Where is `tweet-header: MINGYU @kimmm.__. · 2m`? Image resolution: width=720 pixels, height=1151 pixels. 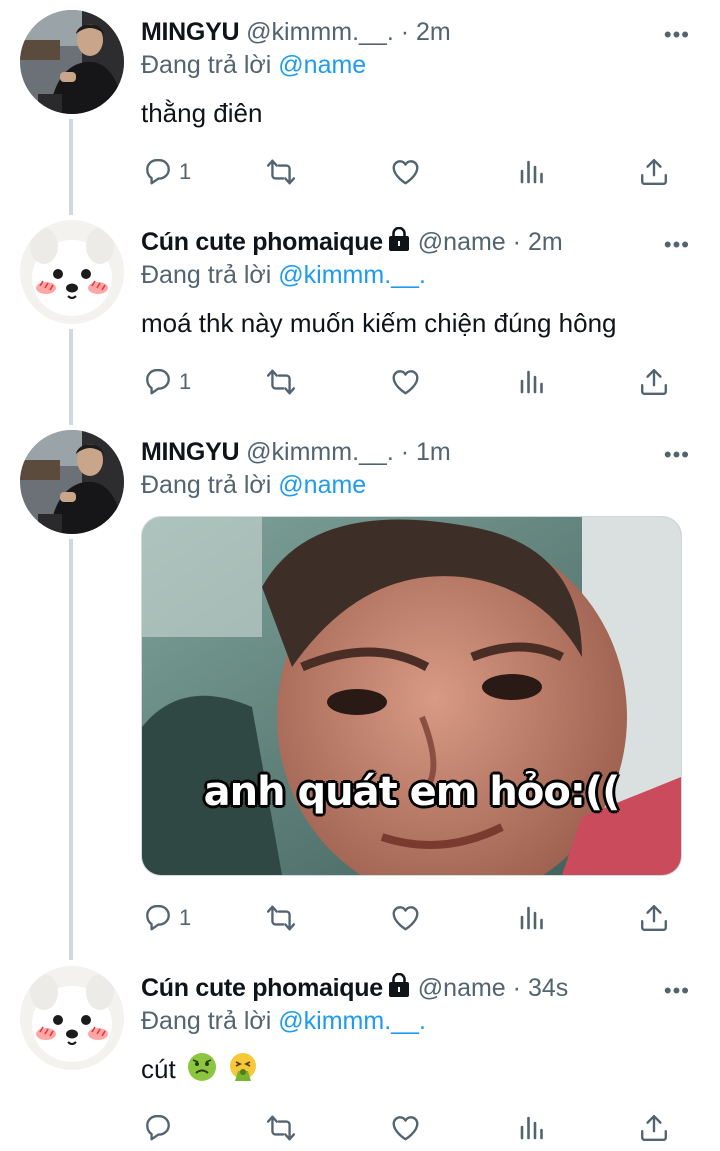
tweet-header: MINGYU @kimmm.__. · 2m is located at coordinates (390, 32).